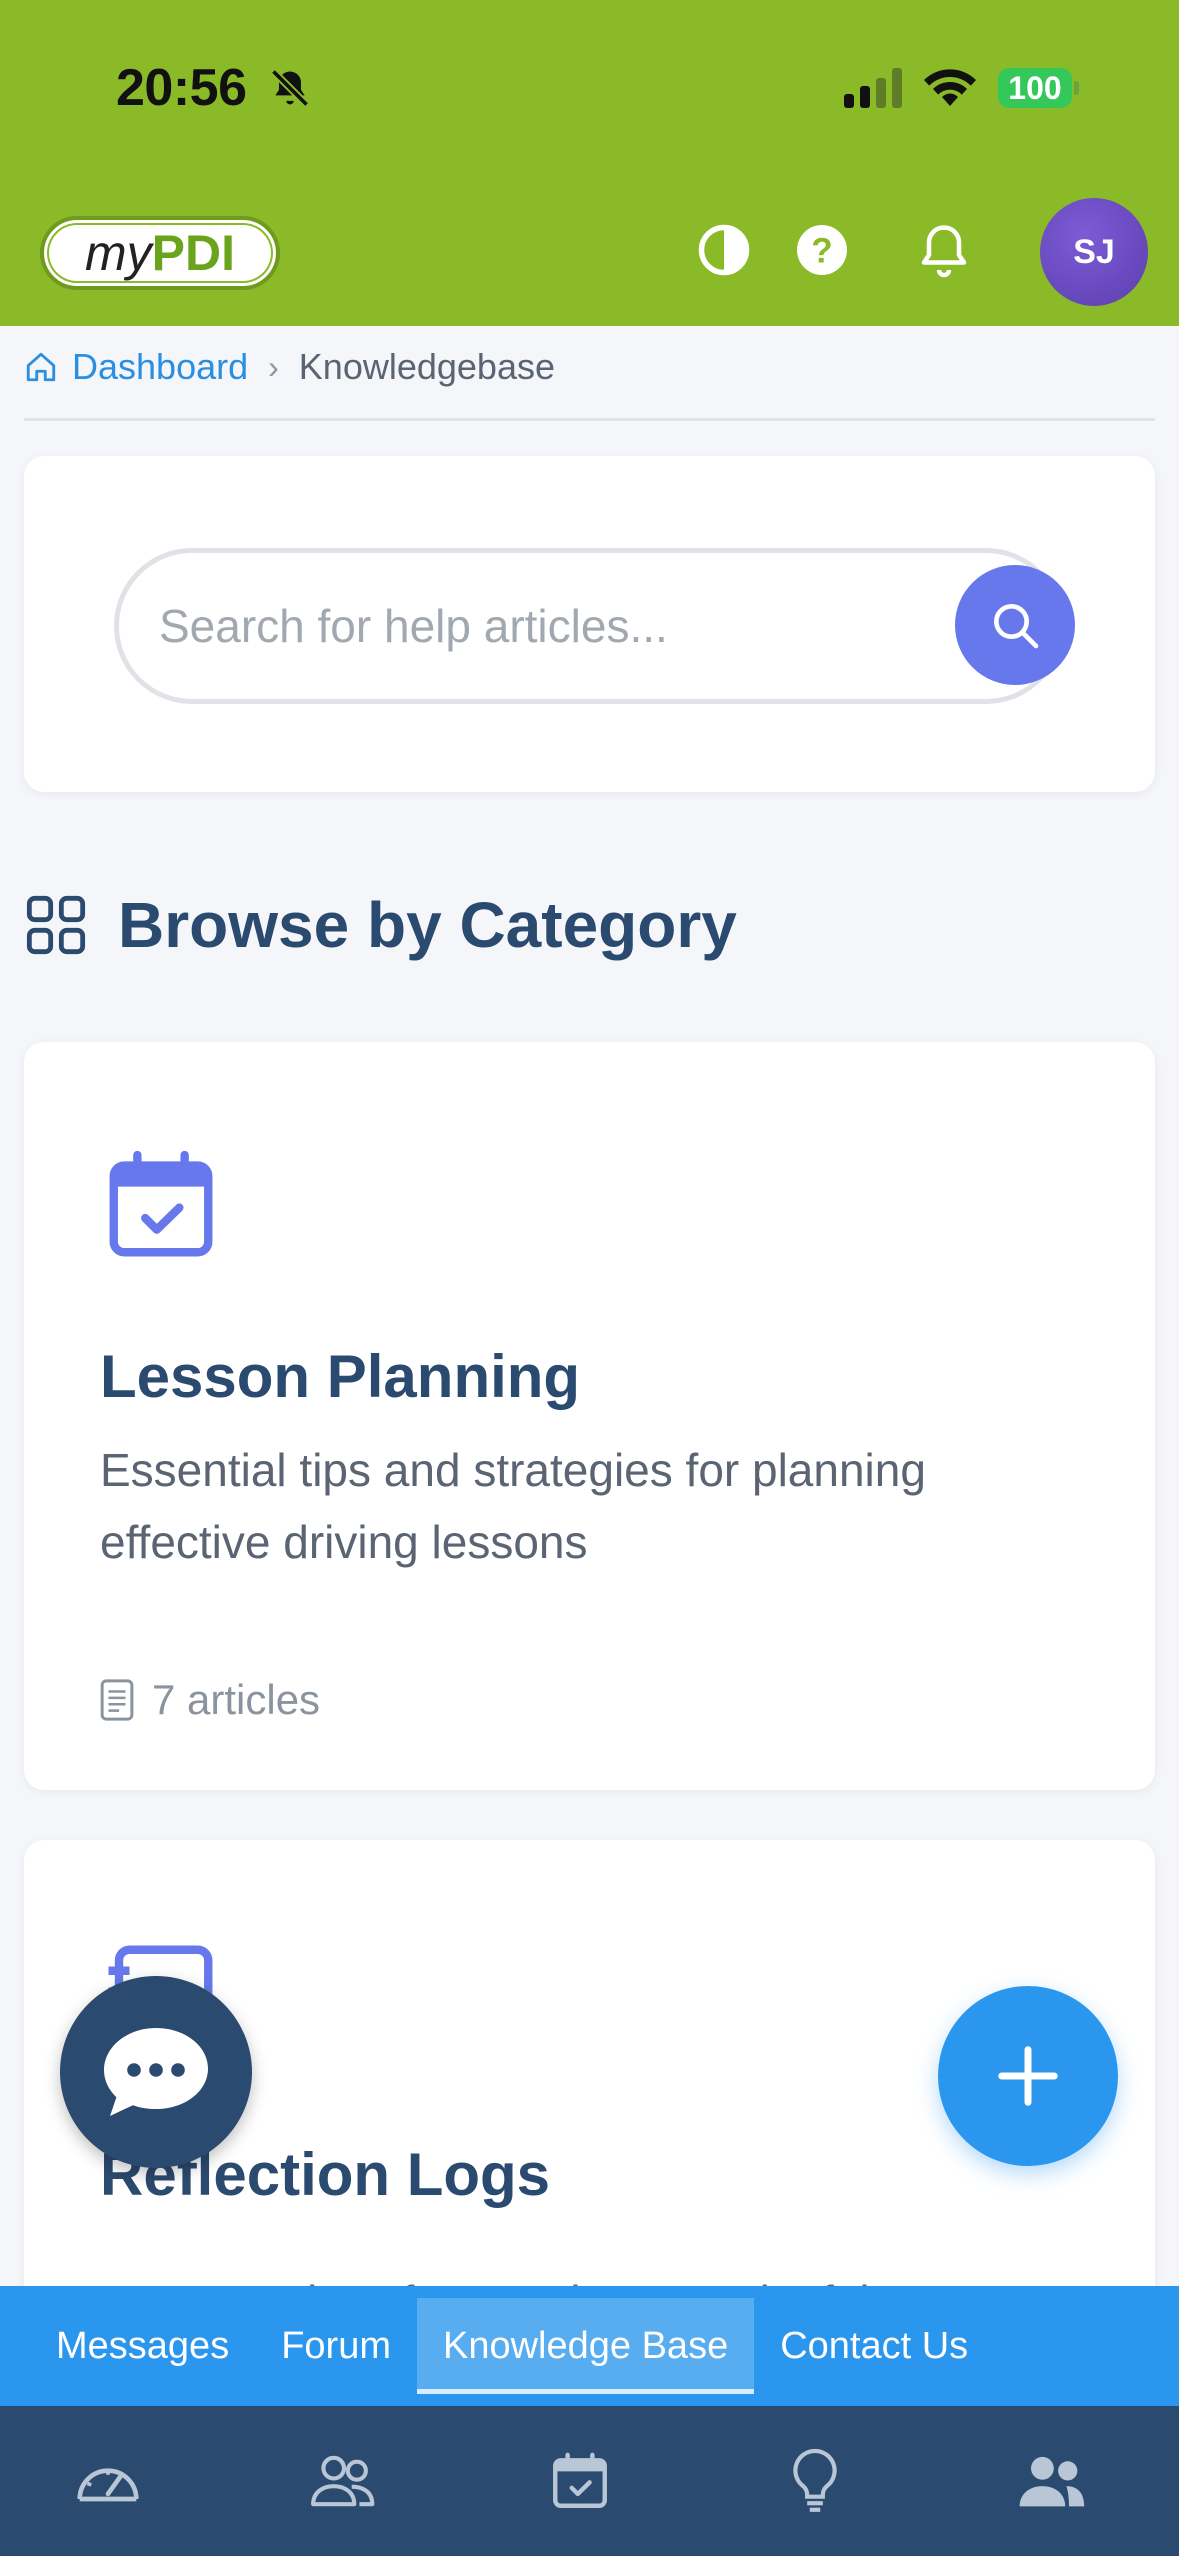 The height and width of the screenshot is (2556, 1179). Describe the element at coordinates (290, 88) in the screenshot. I see `bell-muted-icon` at that location.